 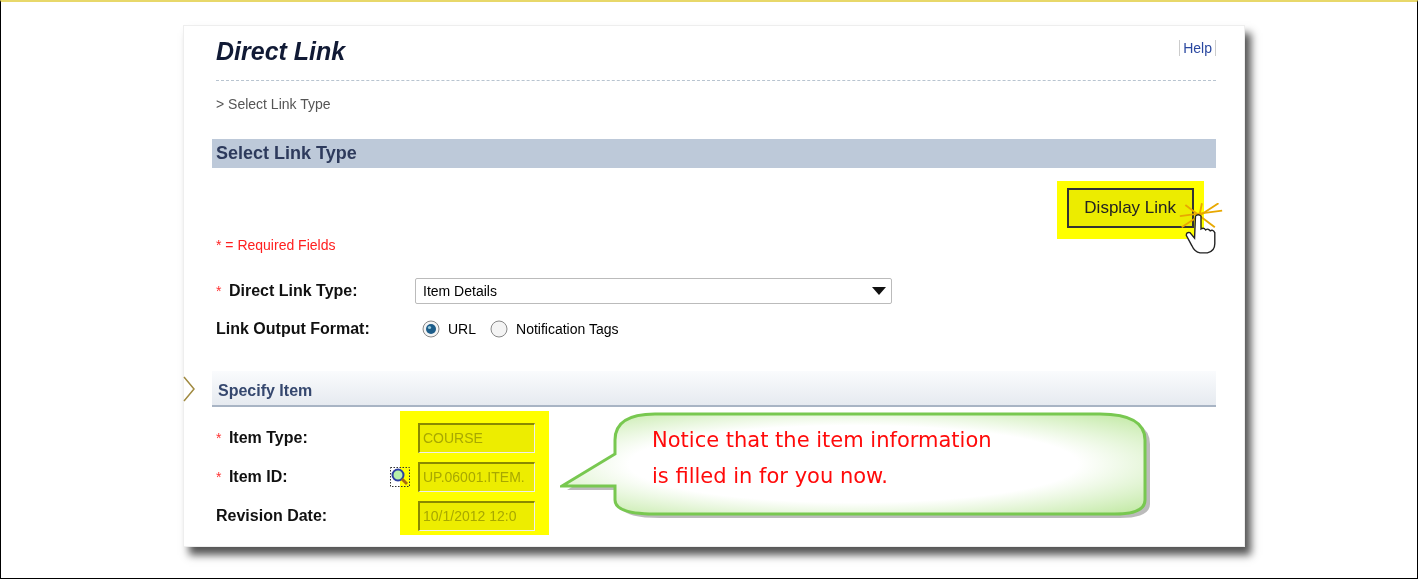 What do you see at coordinates (653, 291) in the screenshot?
I see `link-type-dropdown: Item Details` at bounding box center [653, 291].